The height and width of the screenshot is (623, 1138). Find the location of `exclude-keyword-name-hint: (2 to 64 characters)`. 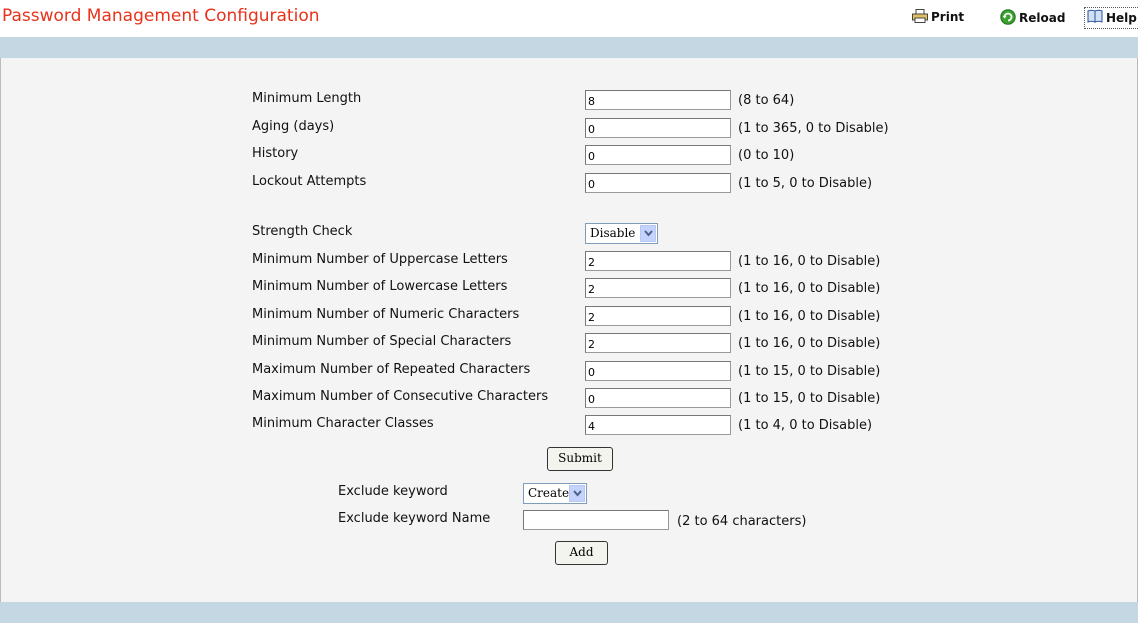

exclude-keyword-name-hint: (2 to 64 characters) is located at coordinates (742, 521).